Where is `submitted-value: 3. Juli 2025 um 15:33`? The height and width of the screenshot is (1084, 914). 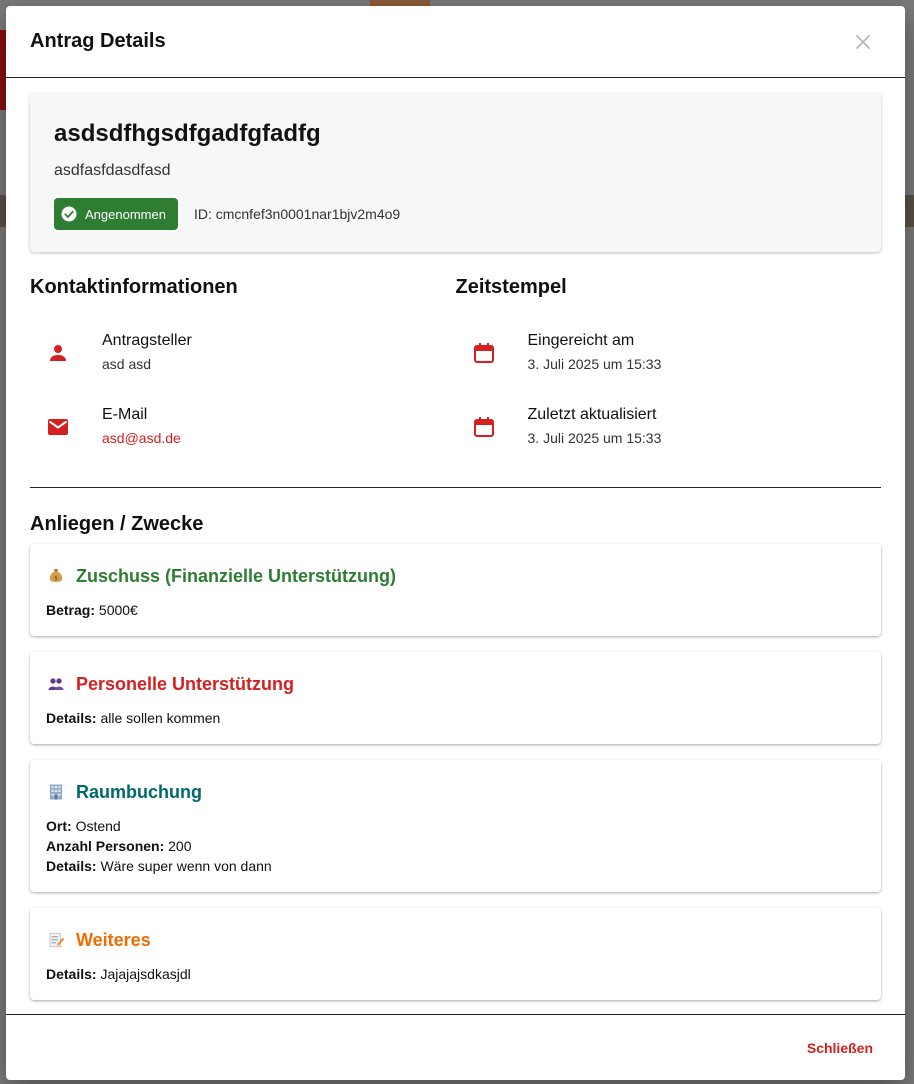 submitted-value: 3. Juli 2025 um 15:33 is located at coordinates (594, 364).